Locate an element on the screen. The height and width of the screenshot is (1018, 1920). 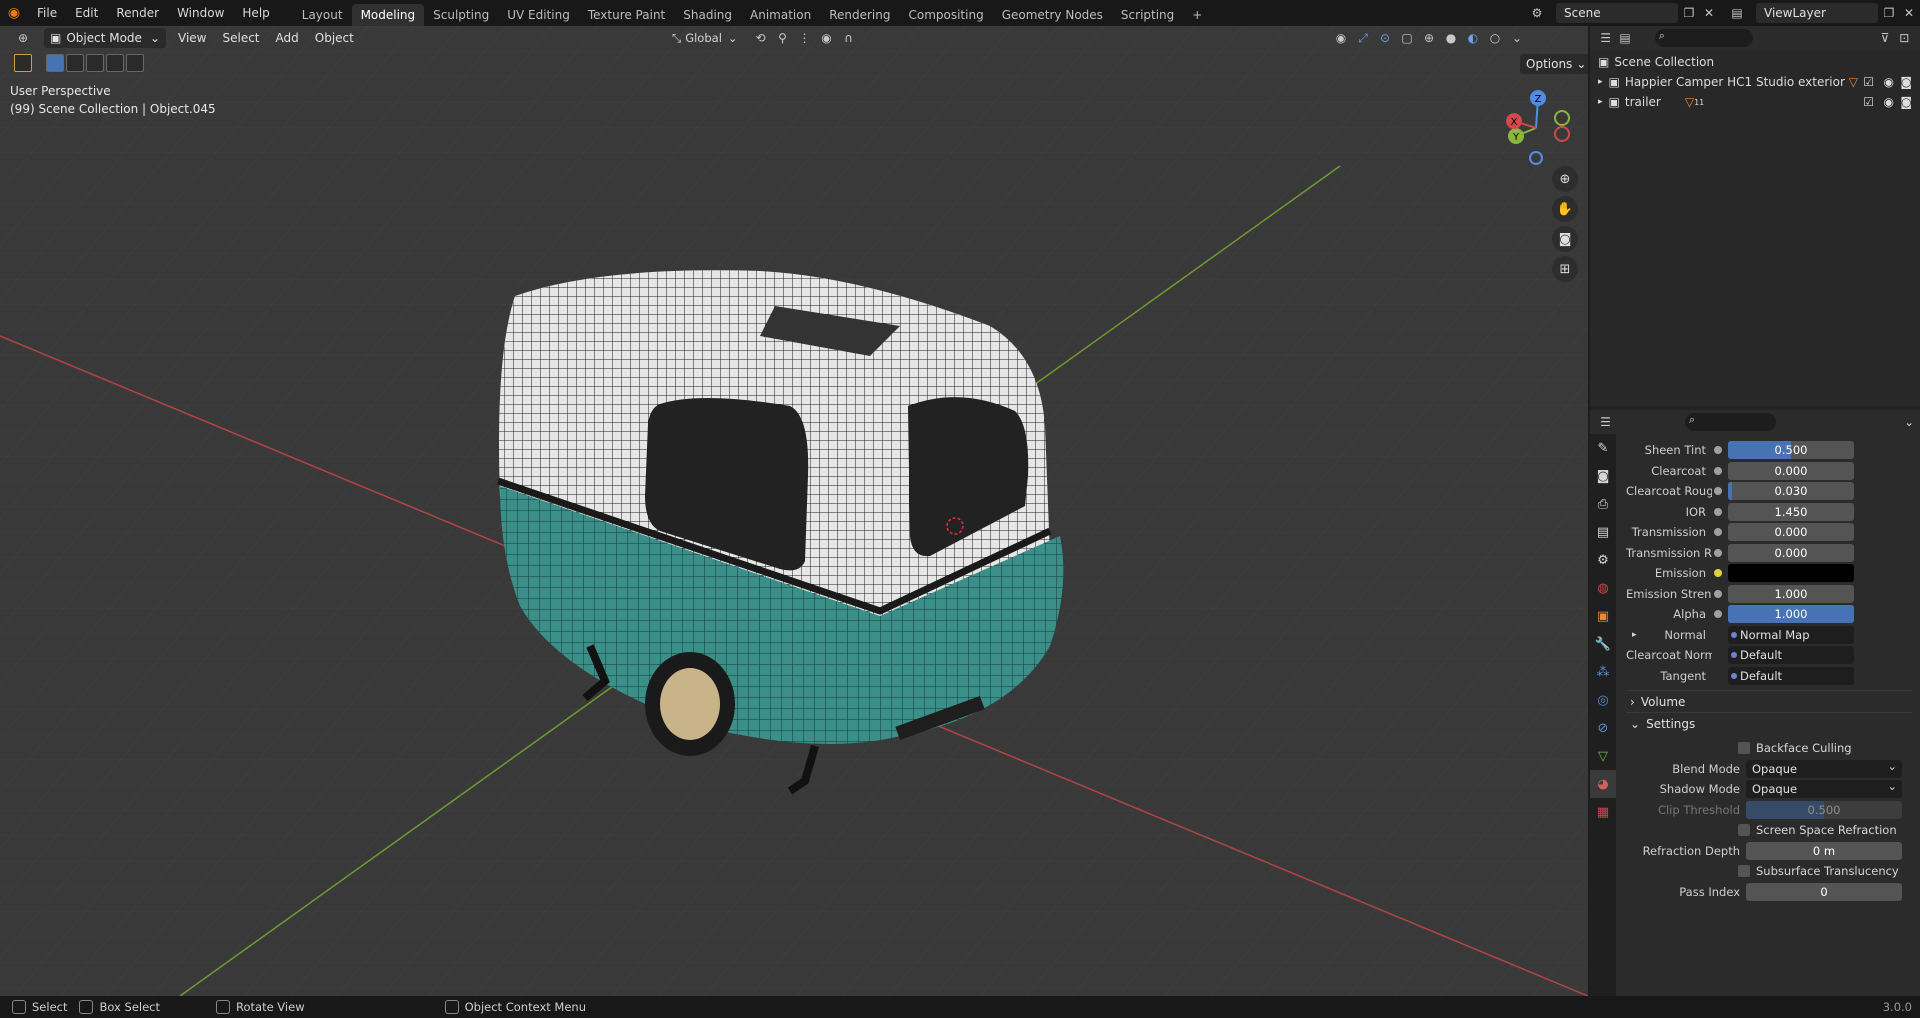
scene-icon: ⚙ is located at coordinates (1537, 13).